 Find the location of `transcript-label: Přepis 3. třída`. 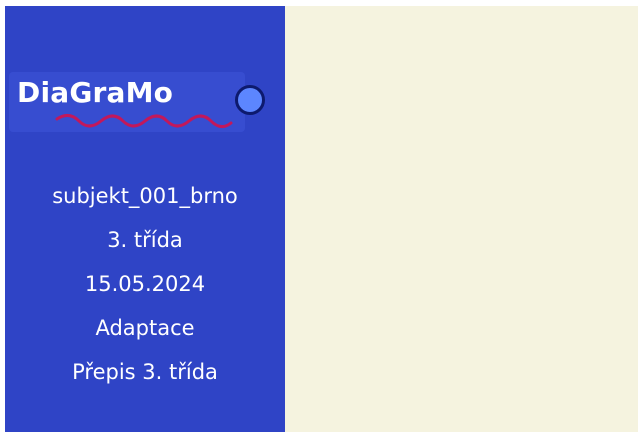

transcript-label: Přepis 3. třída is located at coordinates (145, 372).